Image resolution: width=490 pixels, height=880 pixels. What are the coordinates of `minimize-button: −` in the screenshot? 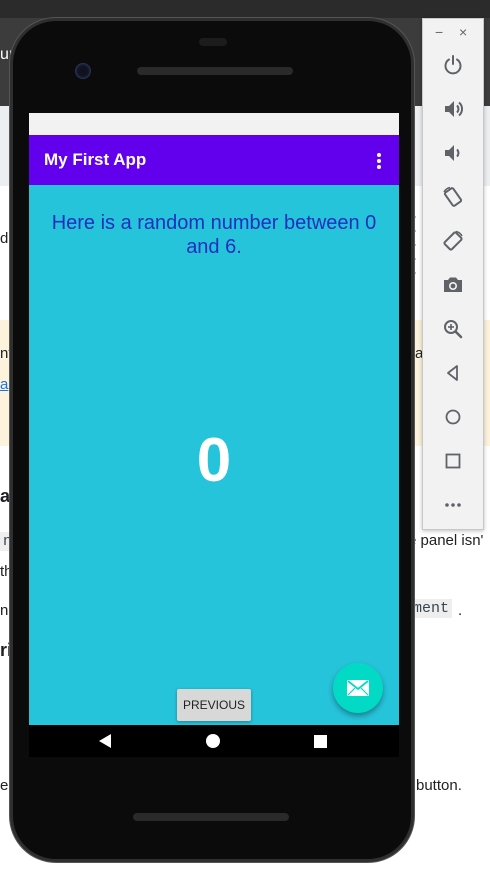 It's located at (439, 32).